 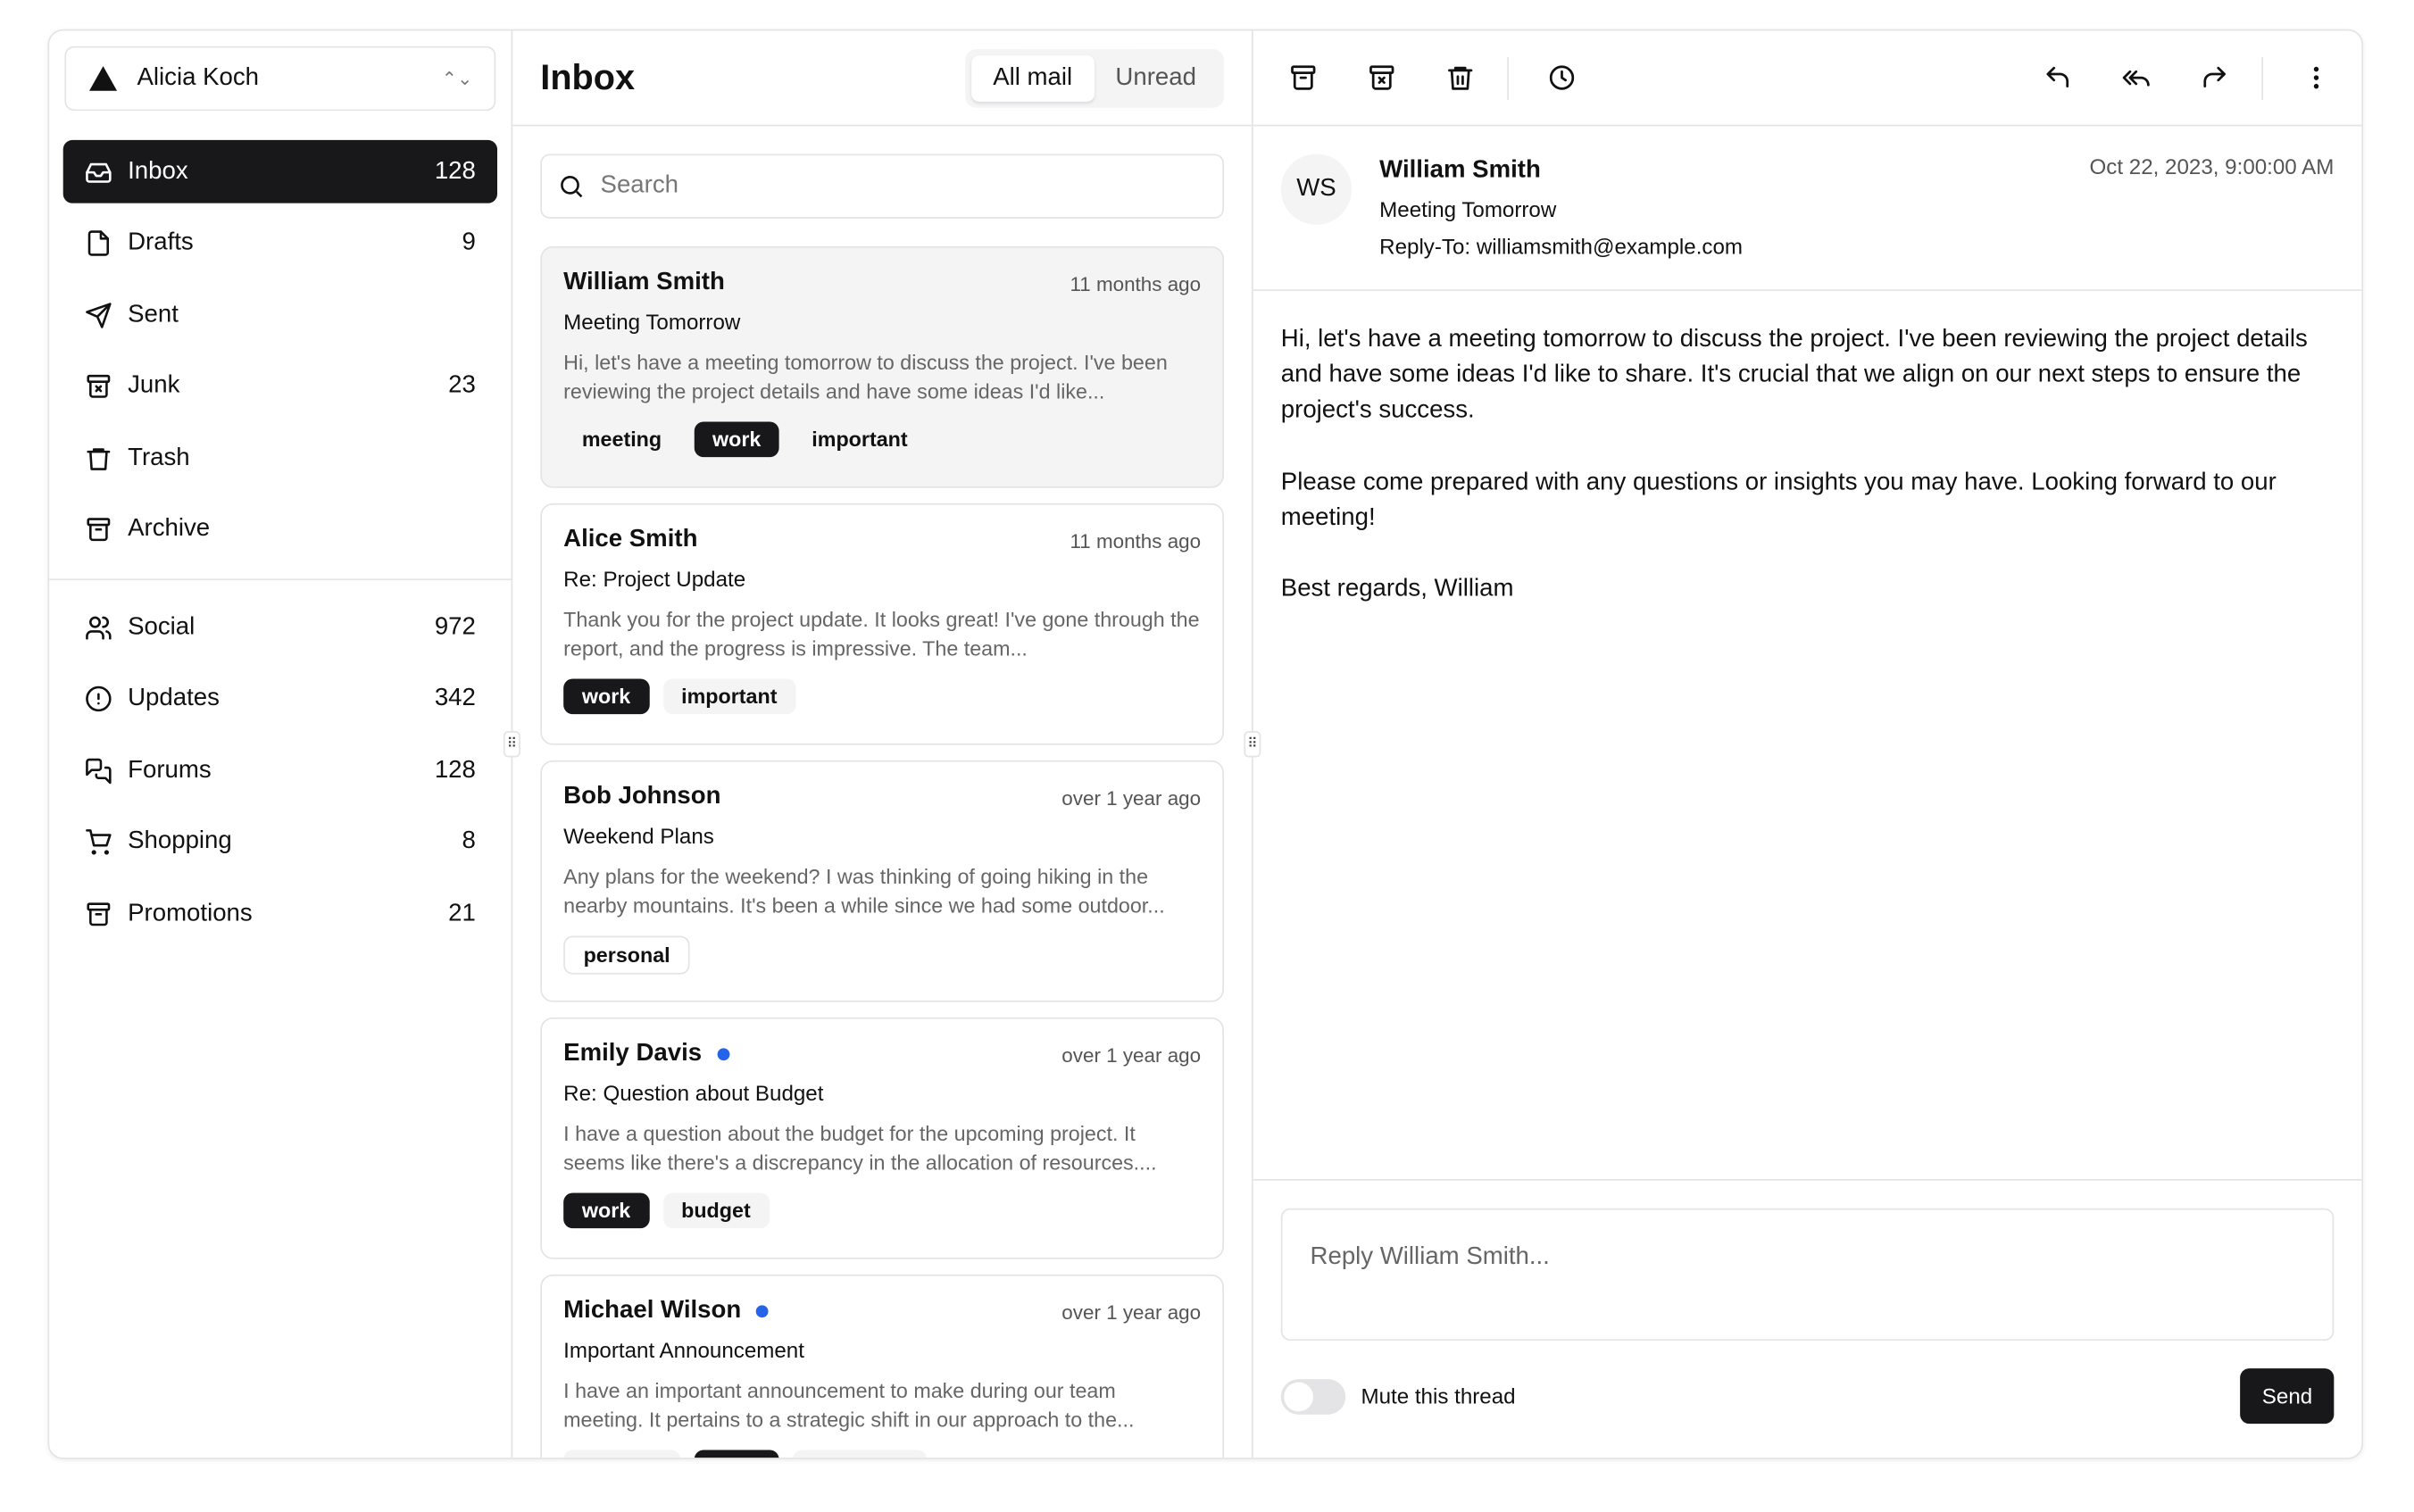 What do you see at coordinates (103, 78) in the screenshot?
I see `logo-triangle-icon` at bounding box center [103, 78].